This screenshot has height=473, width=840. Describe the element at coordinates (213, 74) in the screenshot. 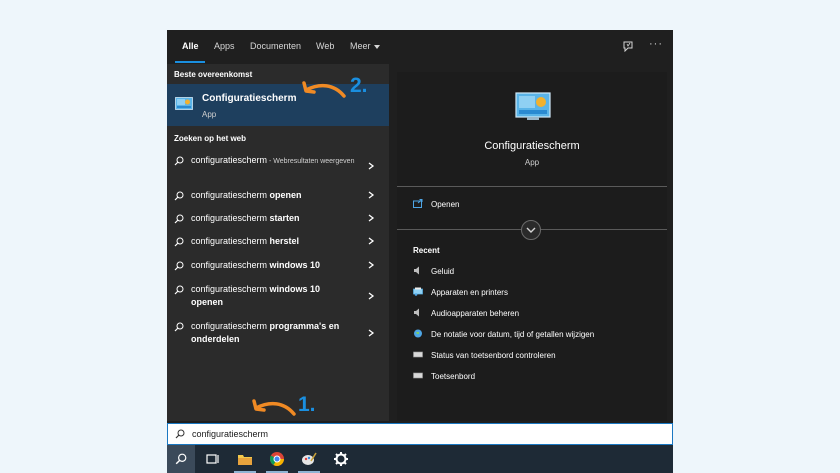

I see `best-match-heading: Beste overeenkomst` at that location.